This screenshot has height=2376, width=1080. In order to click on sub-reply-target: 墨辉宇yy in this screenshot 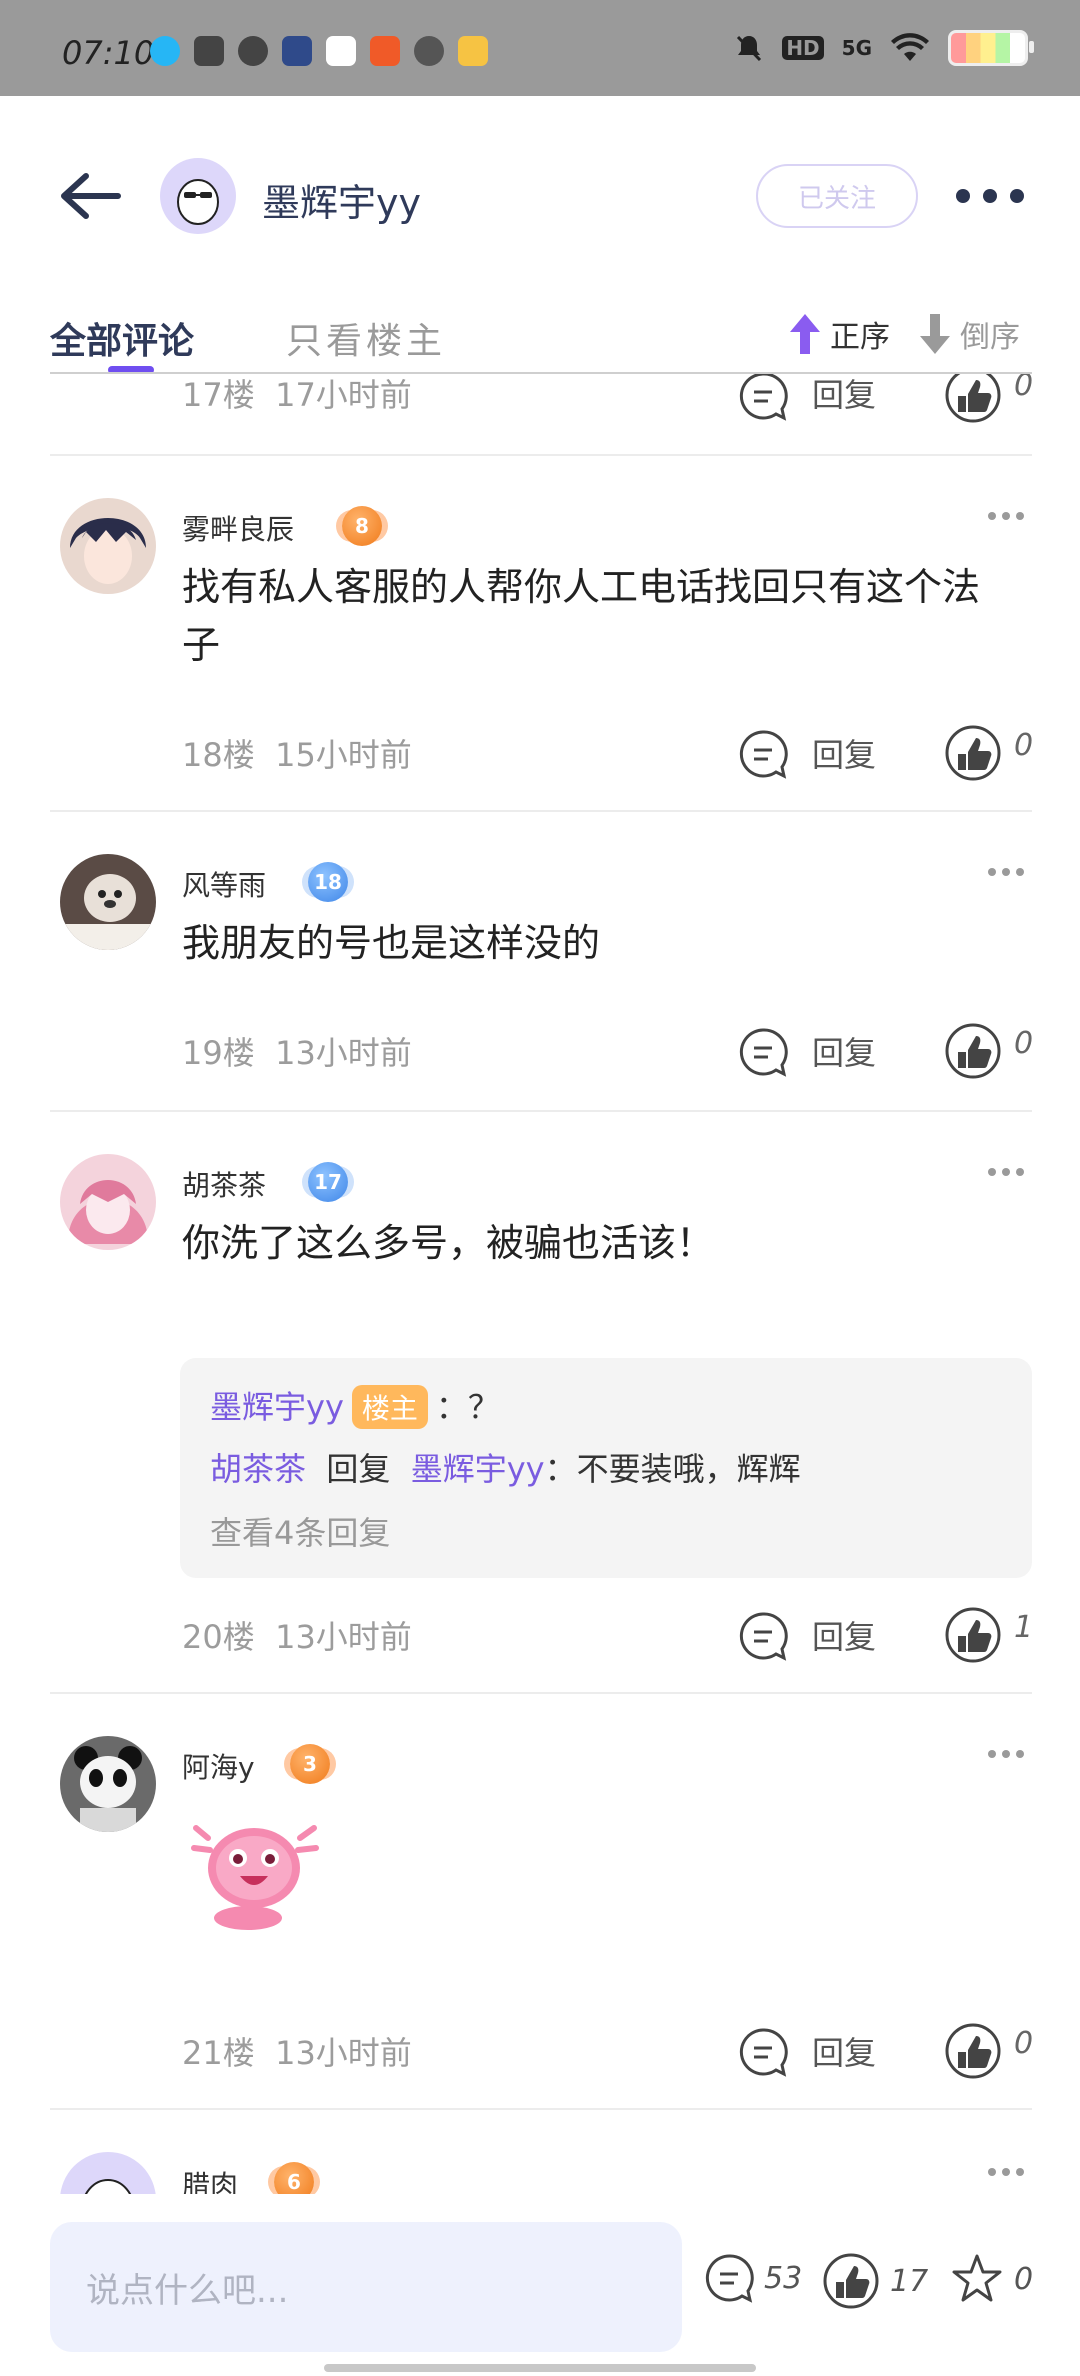, I will do `click(478, 1469)`.